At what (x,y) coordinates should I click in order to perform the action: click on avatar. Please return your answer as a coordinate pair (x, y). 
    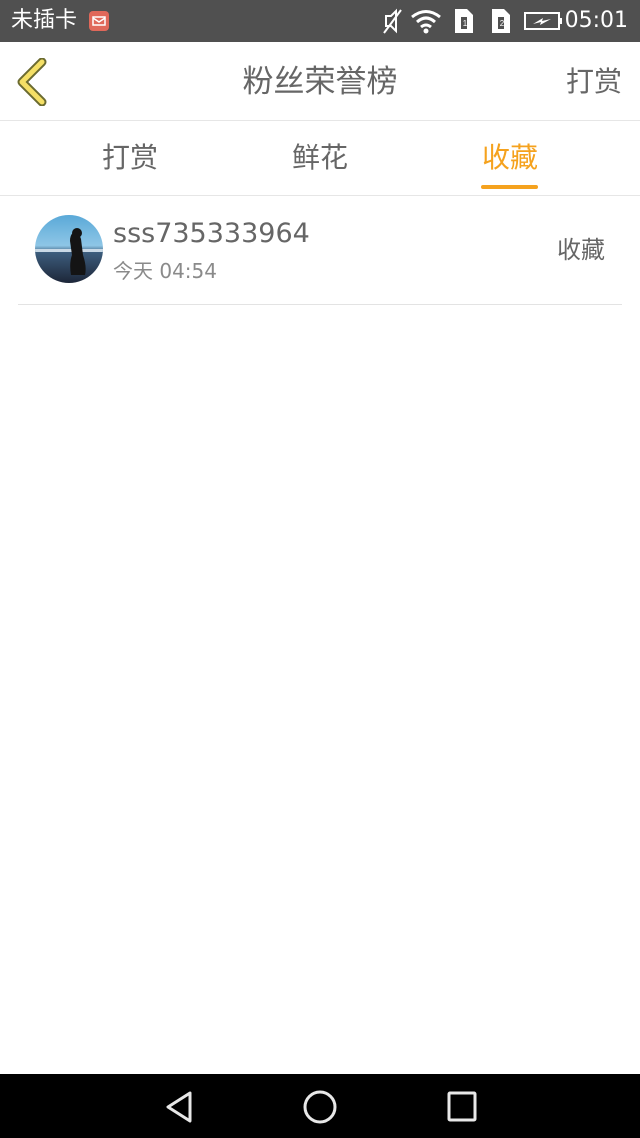
    Looking at the image, I should click on (69, 249).